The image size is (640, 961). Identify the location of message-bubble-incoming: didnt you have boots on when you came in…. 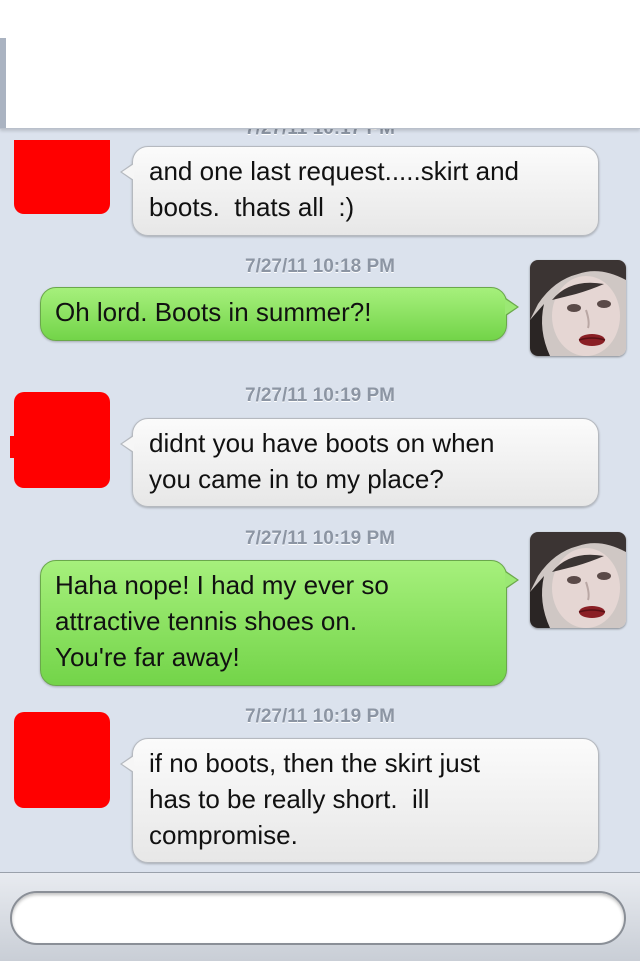
(359, 462).